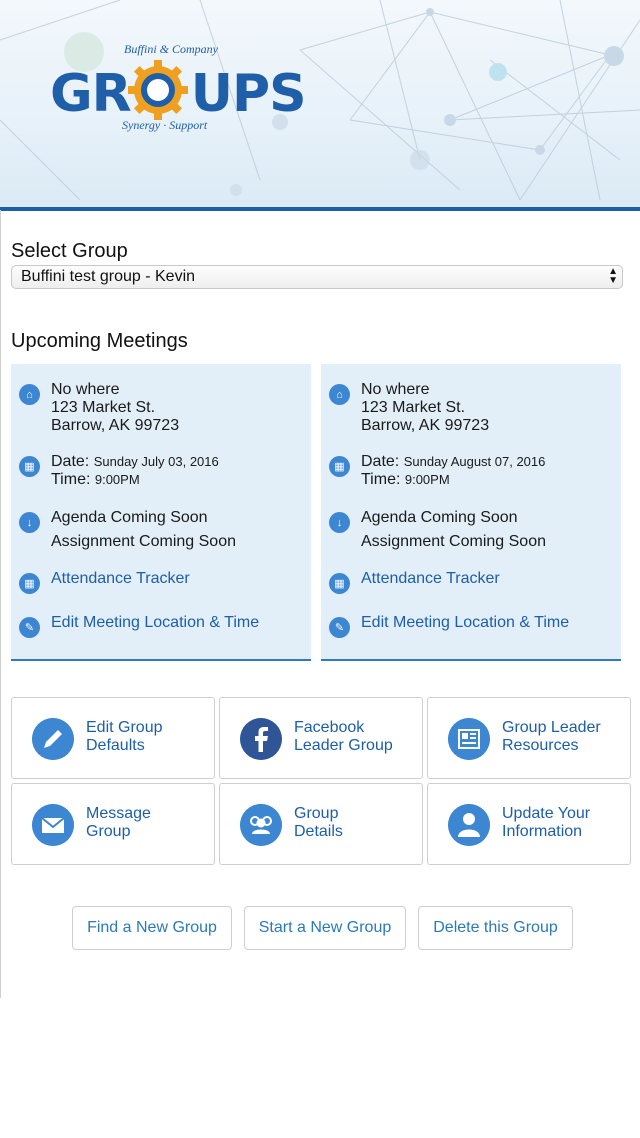  What do you see at coordinates (108, 831) in the screenshot?
I see `tile-label-line2: Group` at bounding box center [108, 831].